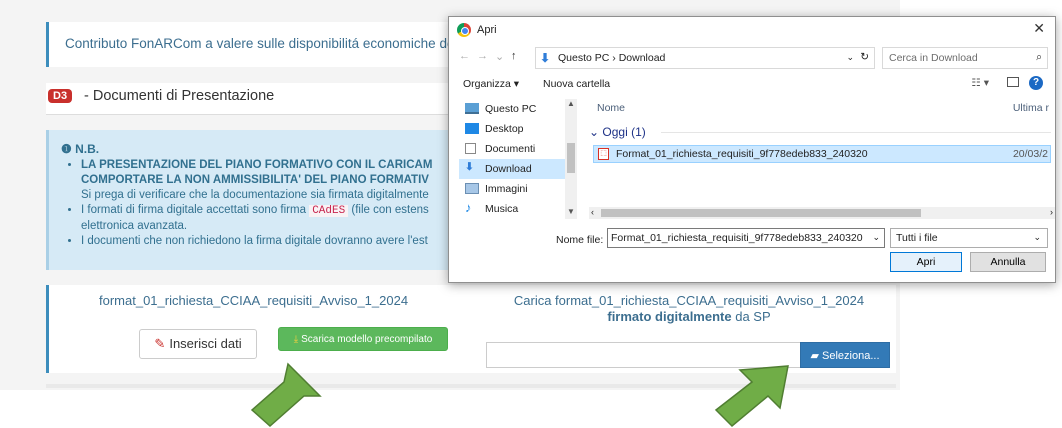  Describe the element at coordinates (1008, 262) in the screenshot. I see `cancel-button: Annulla` at that location.